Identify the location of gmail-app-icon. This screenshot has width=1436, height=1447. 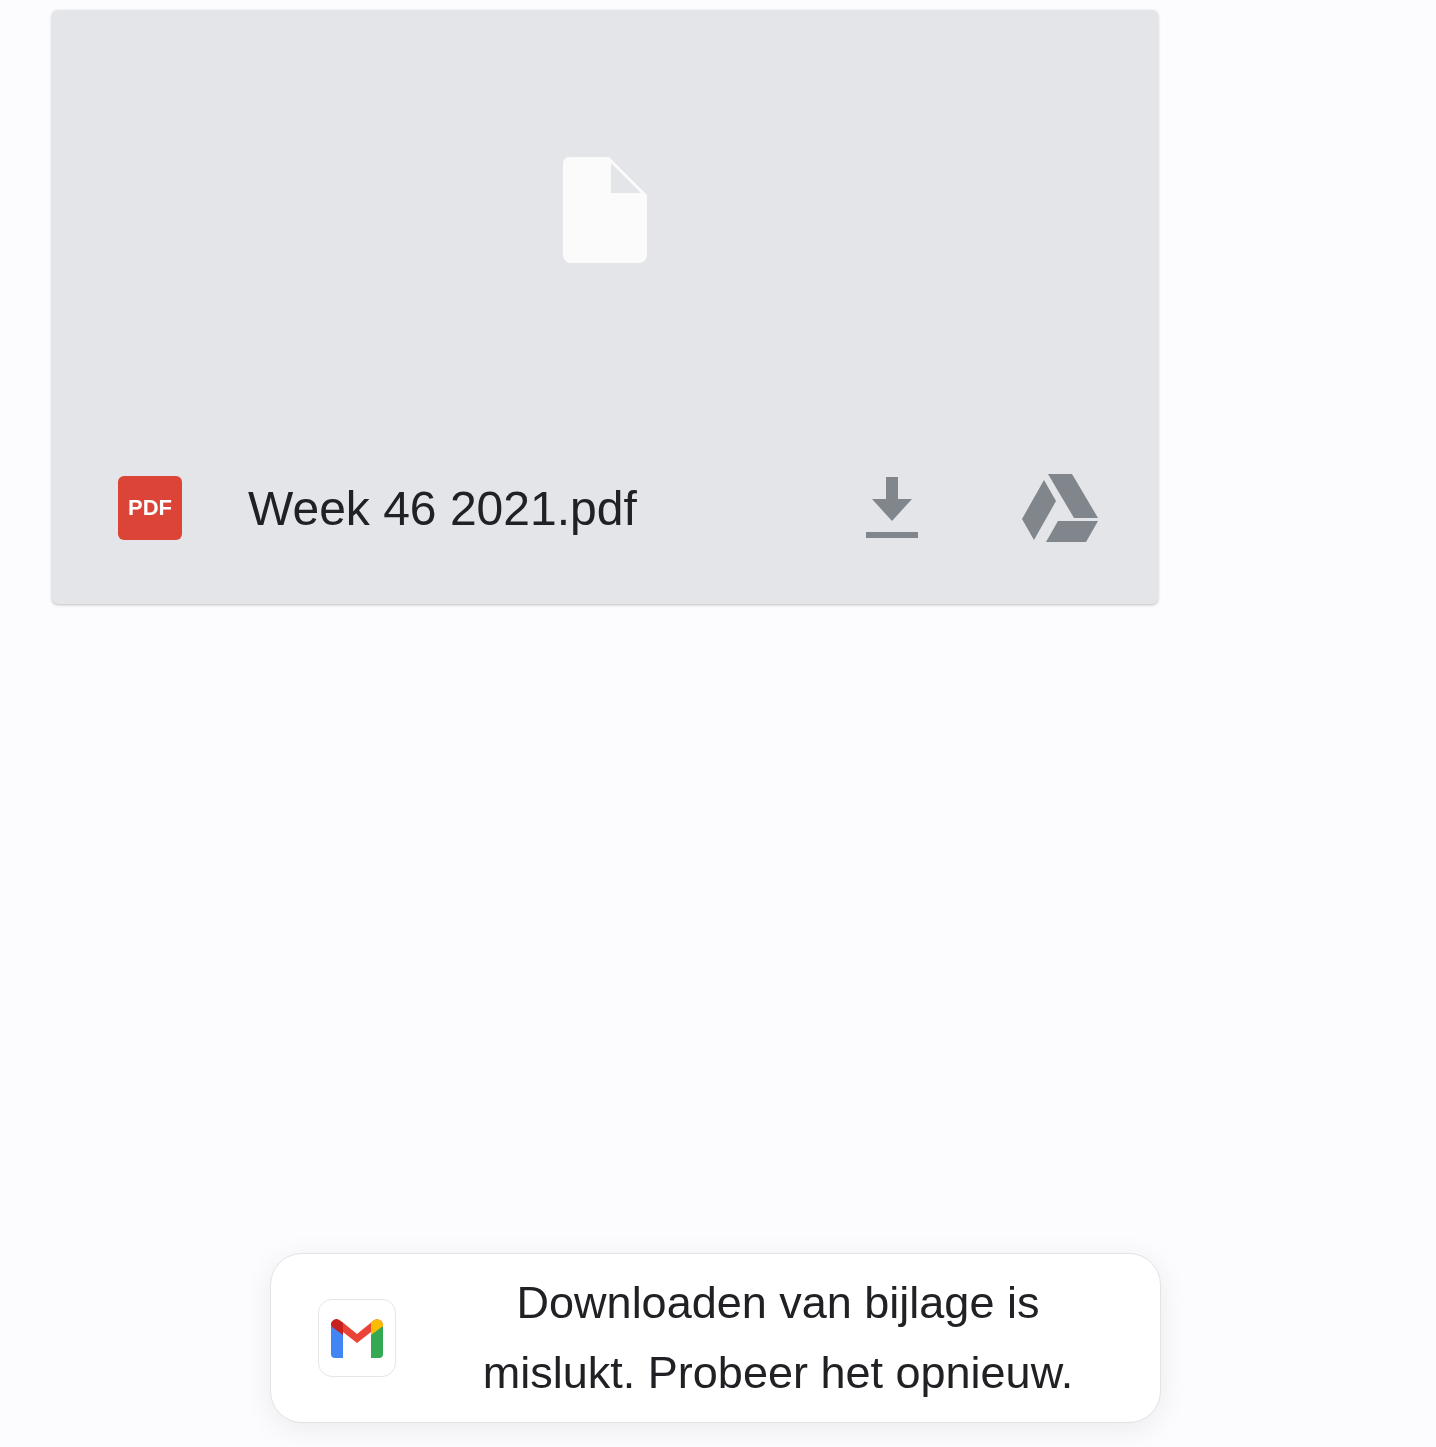
(357, 1338).